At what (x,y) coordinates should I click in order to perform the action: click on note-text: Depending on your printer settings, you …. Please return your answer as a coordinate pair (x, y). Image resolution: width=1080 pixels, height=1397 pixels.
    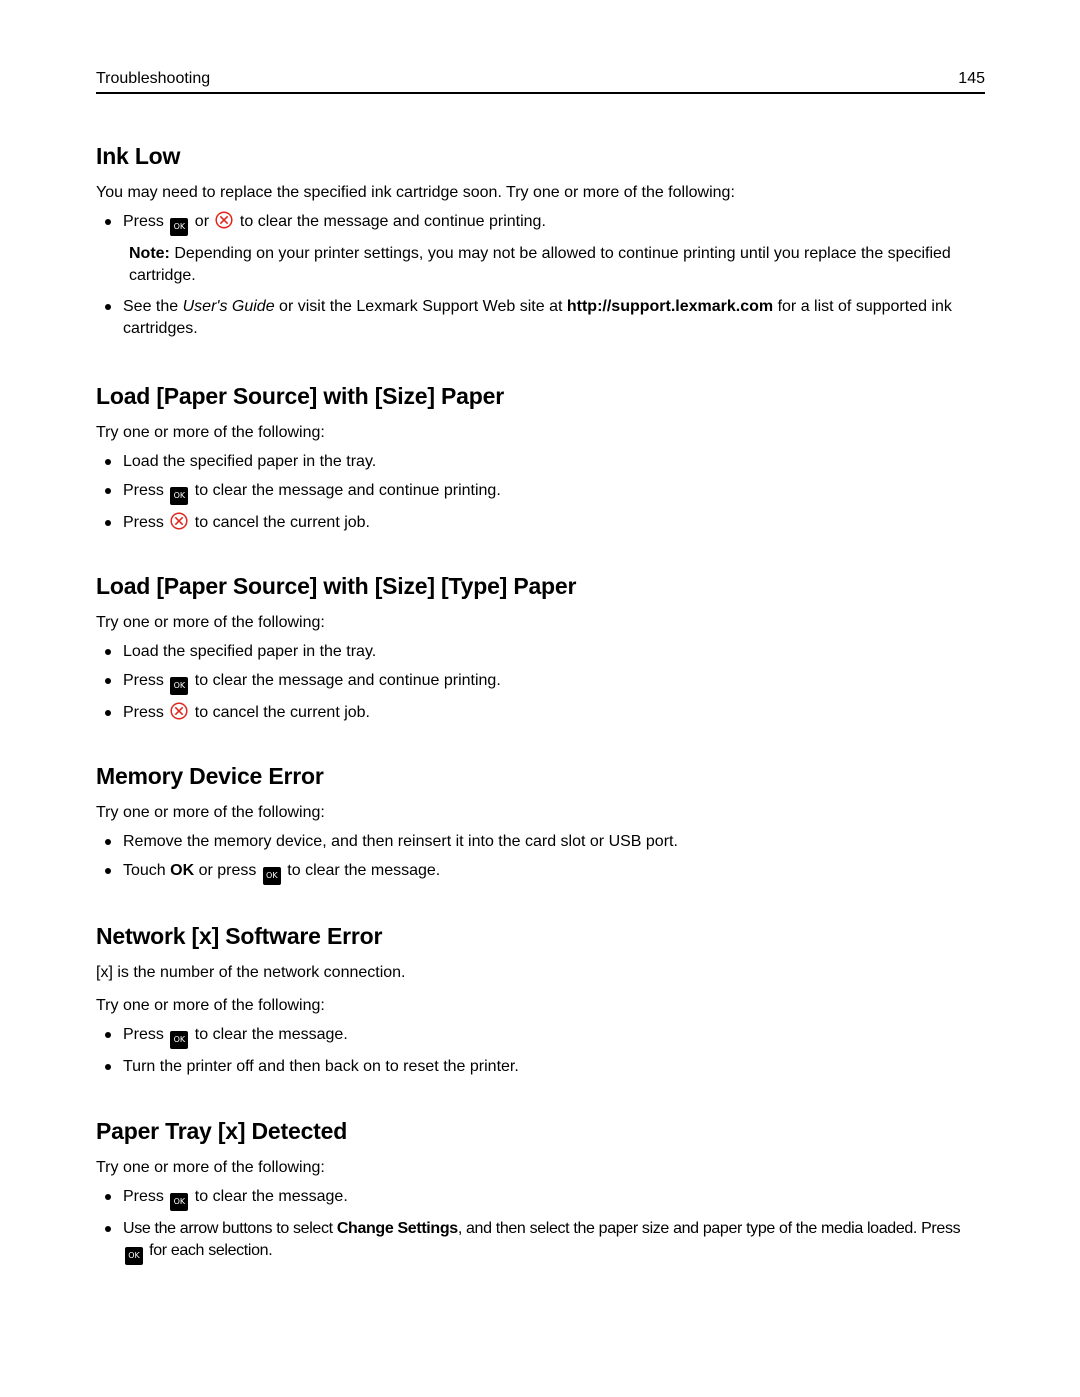
    Looking at the image, I should click on (540, 264).